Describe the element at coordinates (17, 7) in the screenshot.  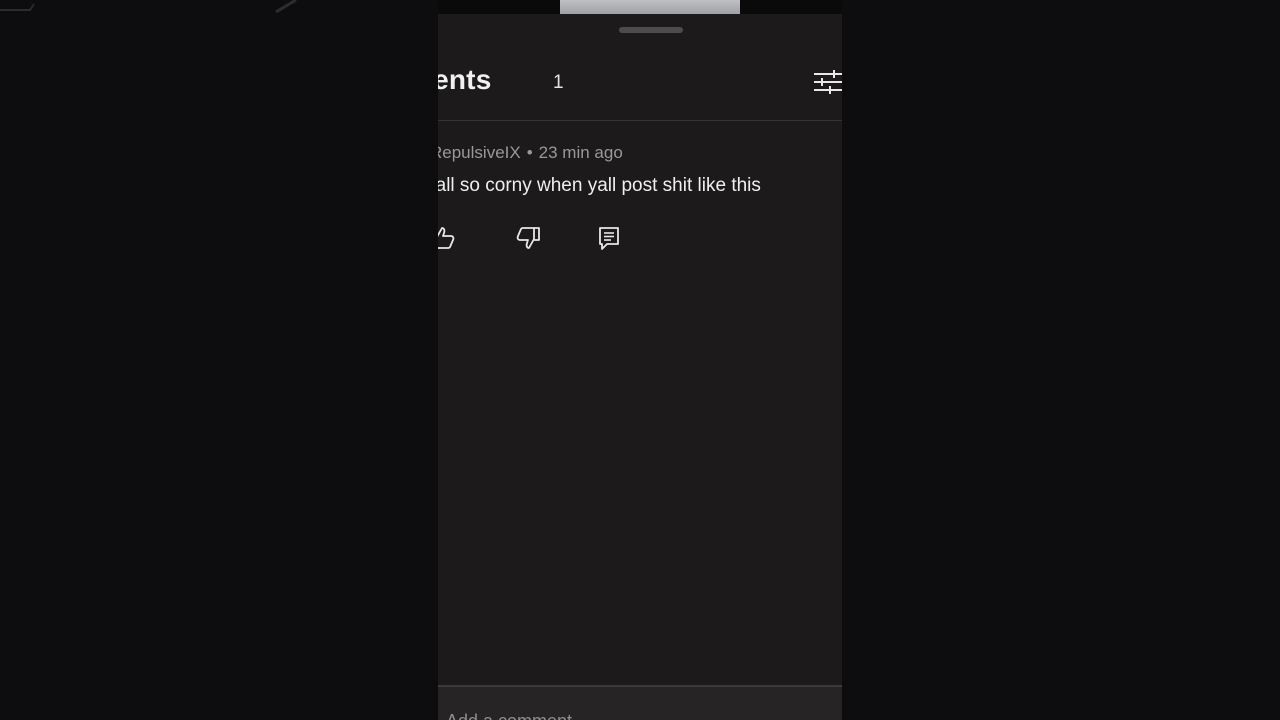
I see `corner-shape-icon` at that location.